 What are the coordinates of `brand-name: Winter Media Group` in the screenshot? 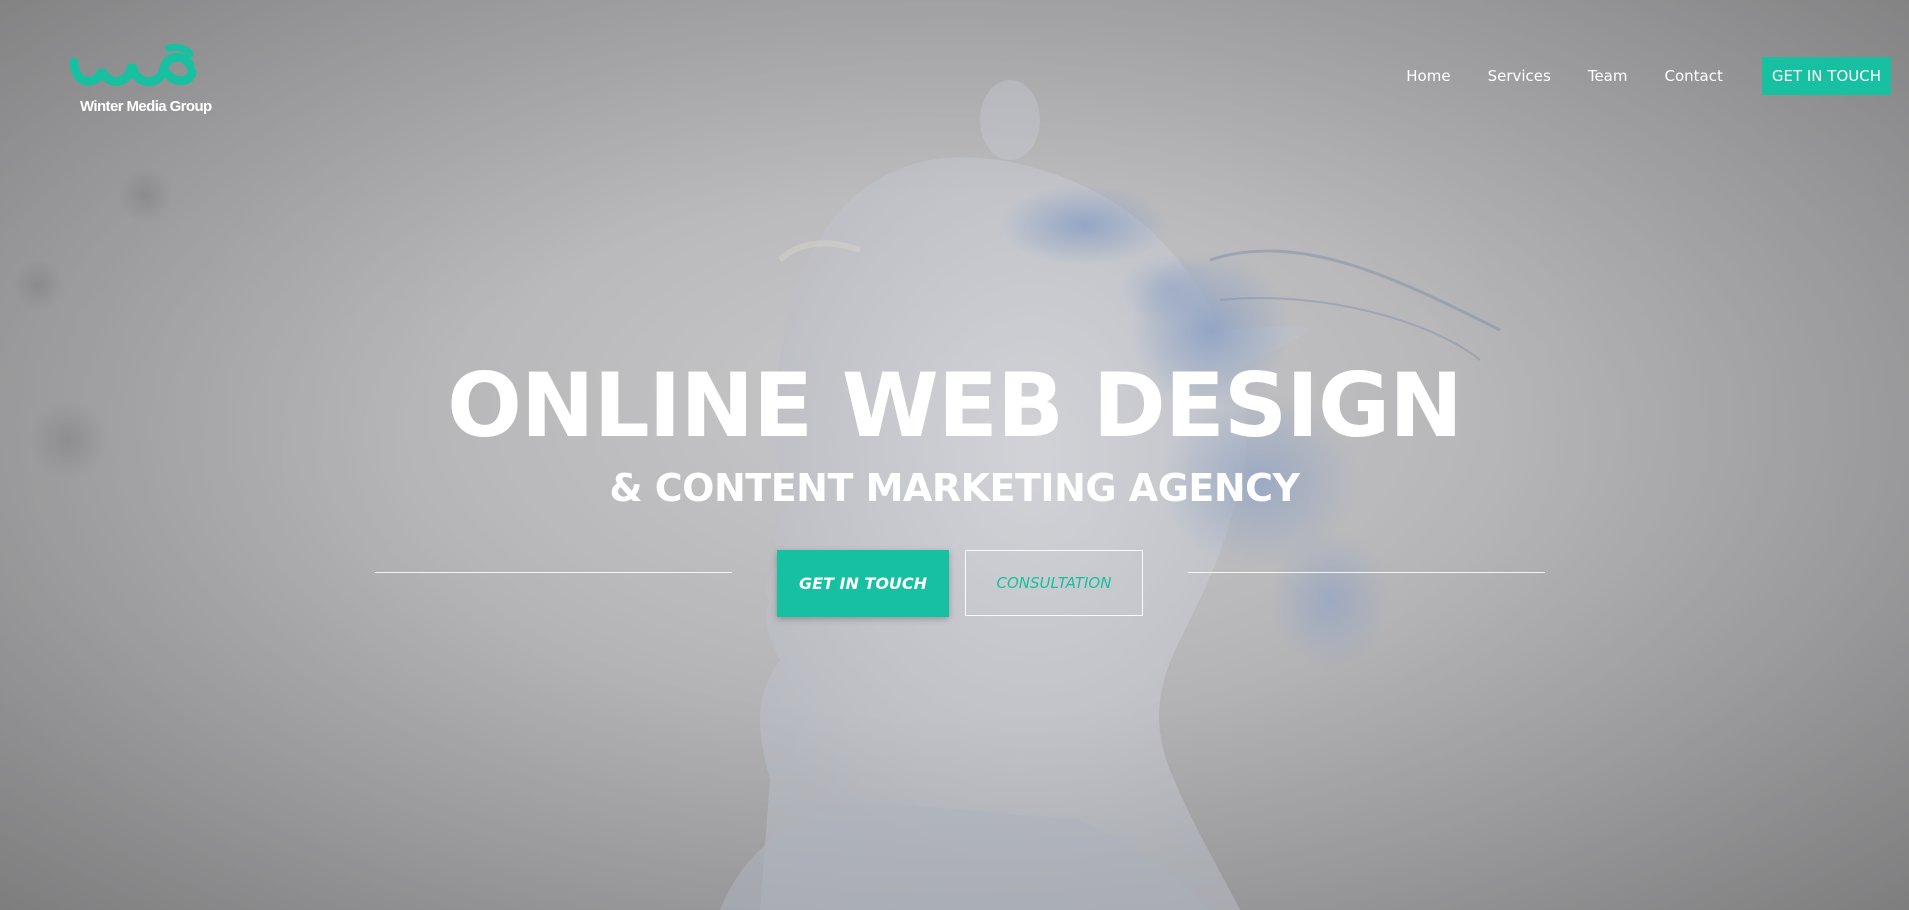 It's located at (146, 106).